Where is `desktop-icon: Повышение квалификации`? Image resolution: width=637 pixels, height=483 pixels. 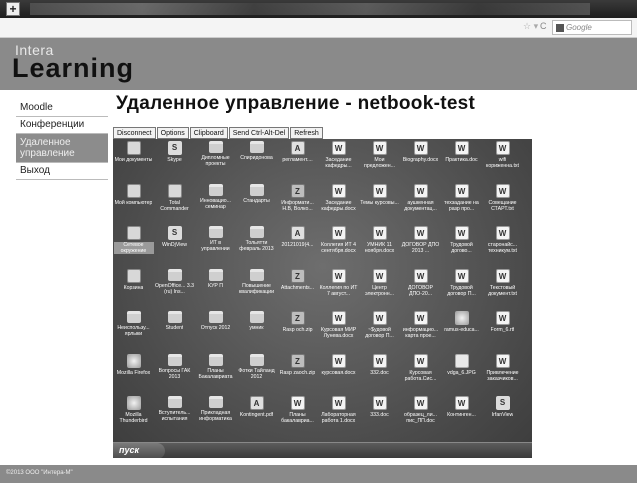 desktop-icon: Повышение квалификации is located at coordinates (256, 288).